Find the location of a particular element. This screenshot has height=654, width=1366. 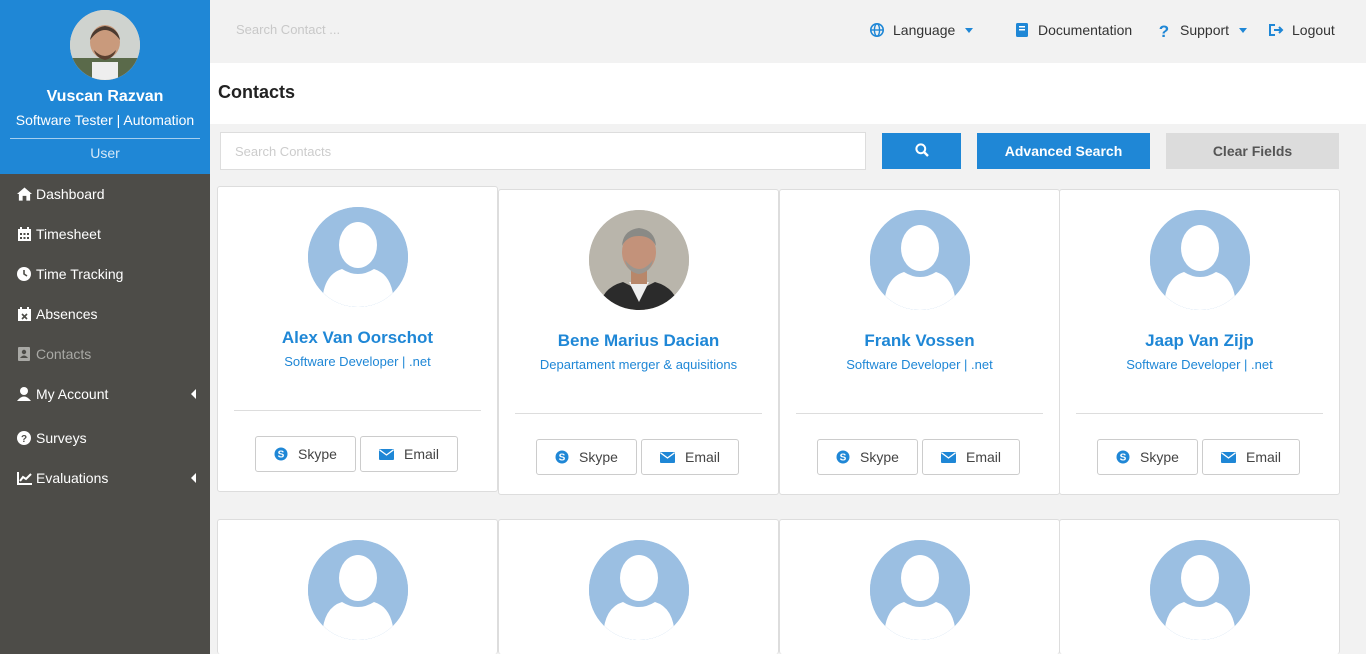

top-search-input is located at coordinates (361, 29).